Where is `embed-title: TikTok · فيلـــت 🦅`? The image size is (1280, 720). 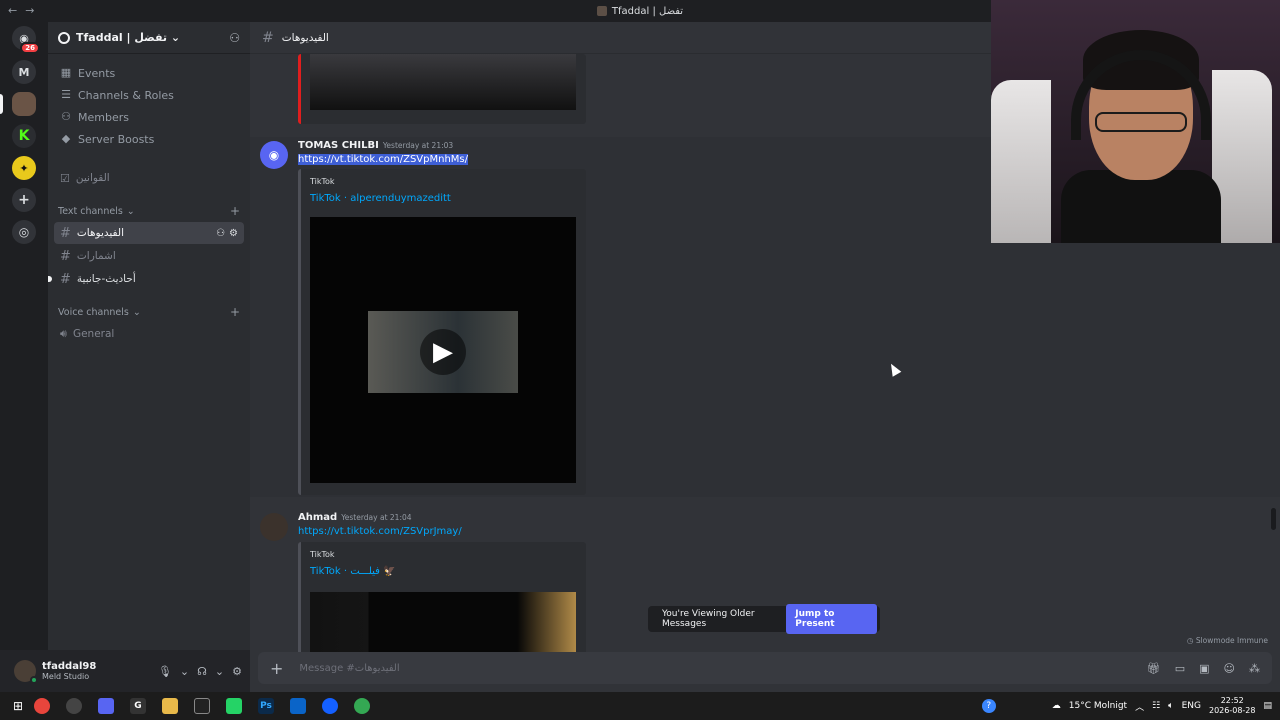 embed-title: TikTok · فيلـــت 🦅 is located at coordinates (353, 571).